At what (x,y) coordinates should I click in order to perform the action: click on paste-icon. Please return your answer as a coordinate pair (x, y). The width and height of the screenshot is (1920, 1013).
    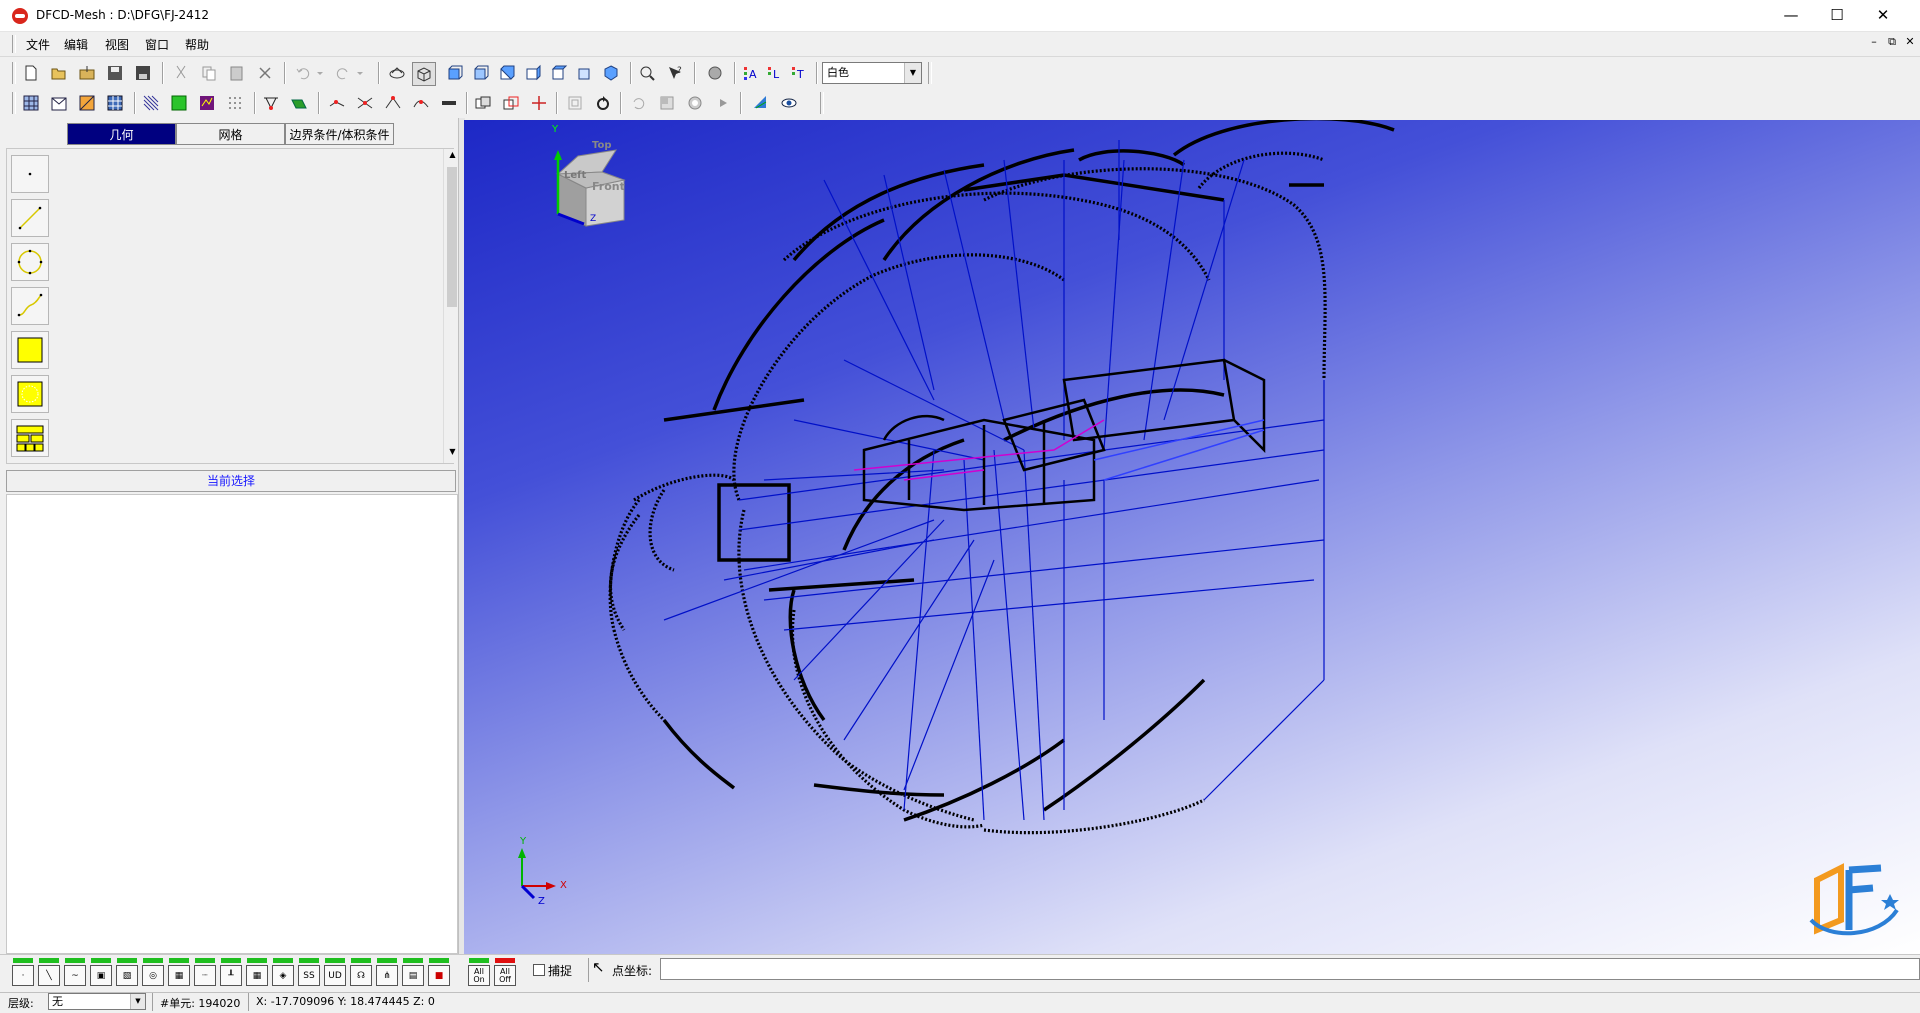
    Looking at the image, I should click on (237, 73).